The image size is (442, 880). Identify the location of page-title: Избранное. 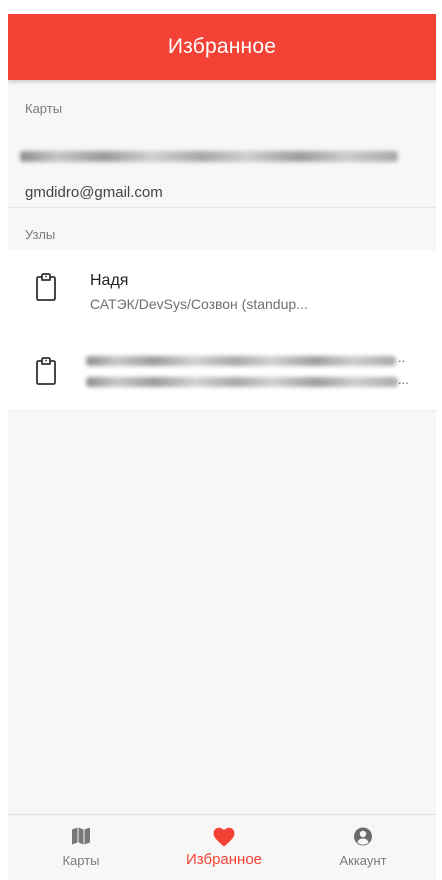
(222, 46).